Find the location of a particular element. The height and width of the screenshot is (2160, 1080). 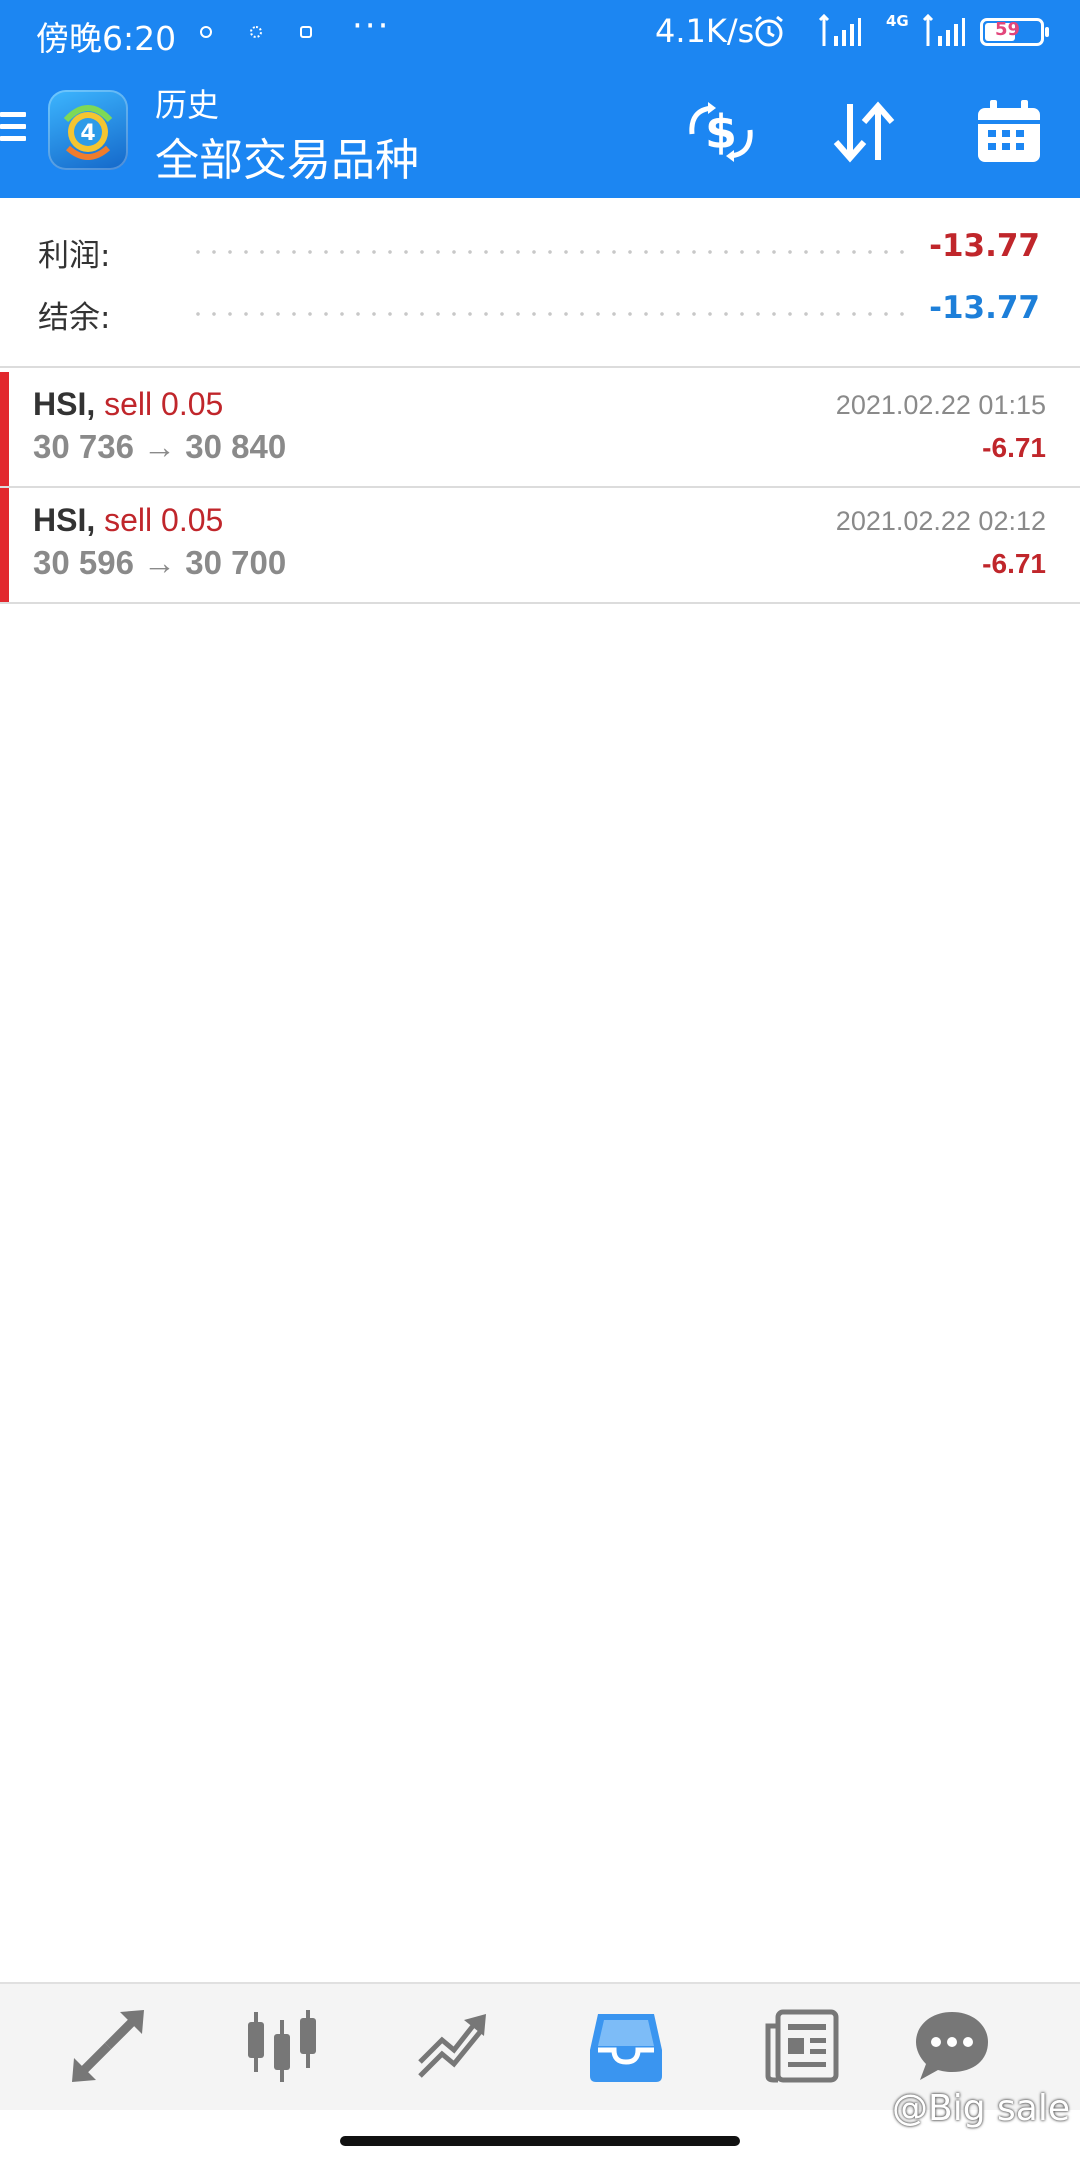

app-logo: 4 is located at coordinates (88, 130).